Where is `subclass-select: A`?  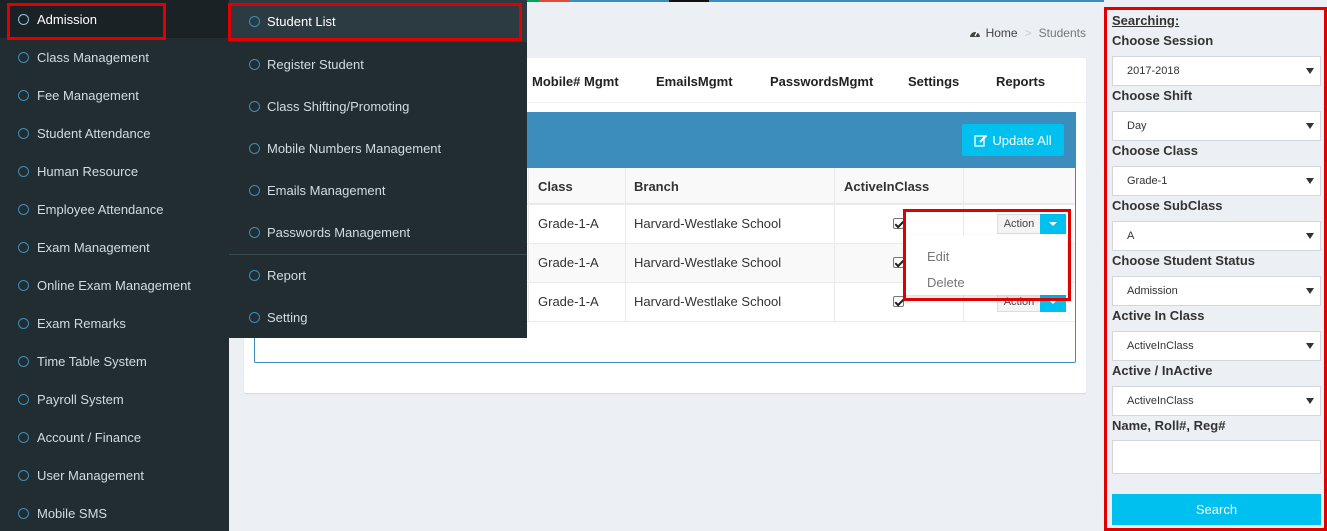
subclass-select: A is located at coordinates (1216, 236).